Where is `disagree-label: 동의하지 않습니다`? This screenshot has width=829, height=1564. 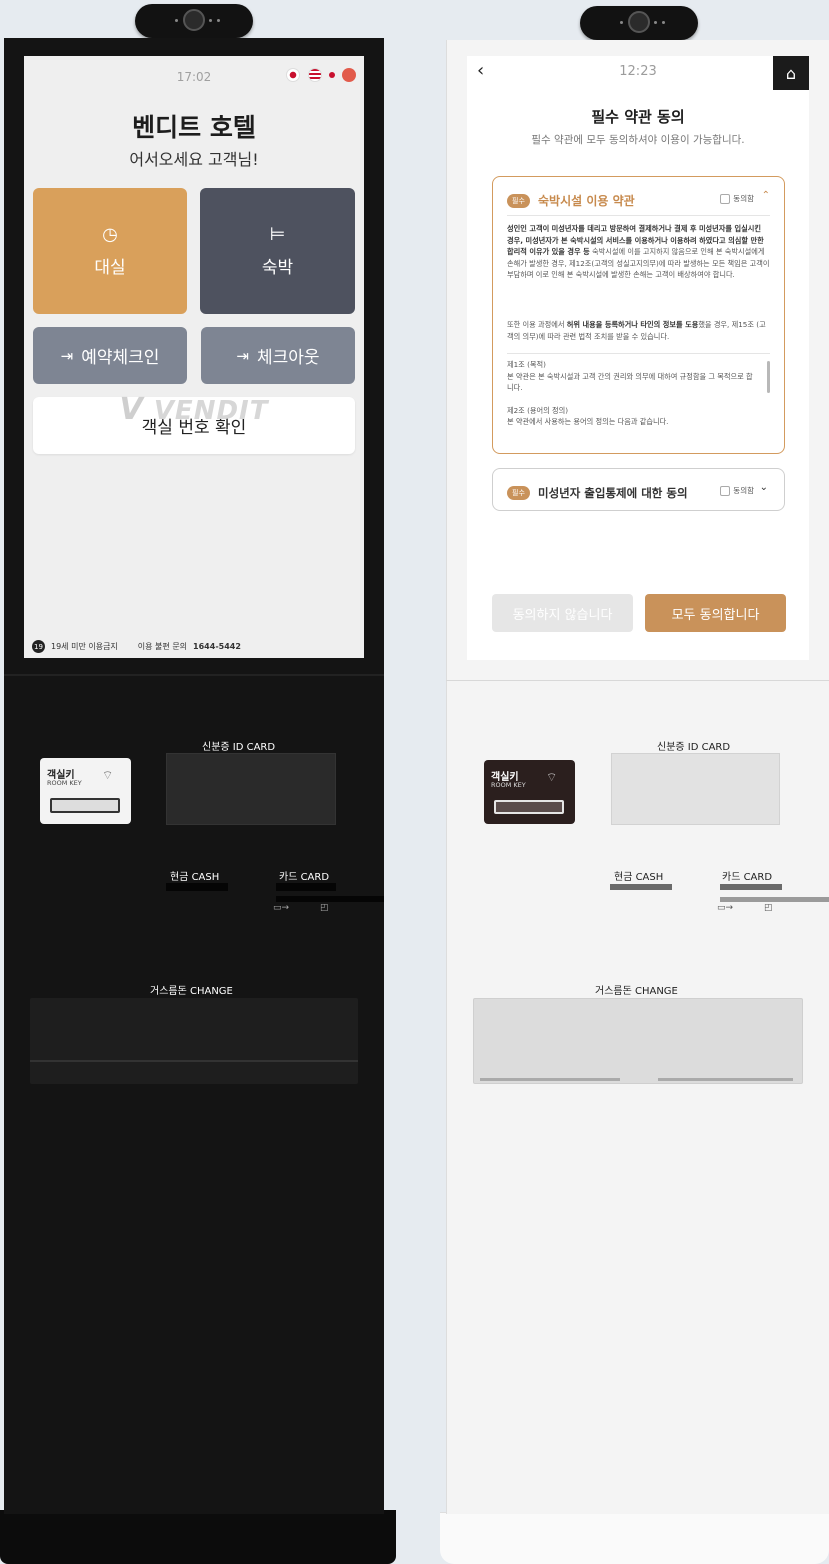 disagree-label: 동의하지 않습니다 is located at coordinates (562, 615).